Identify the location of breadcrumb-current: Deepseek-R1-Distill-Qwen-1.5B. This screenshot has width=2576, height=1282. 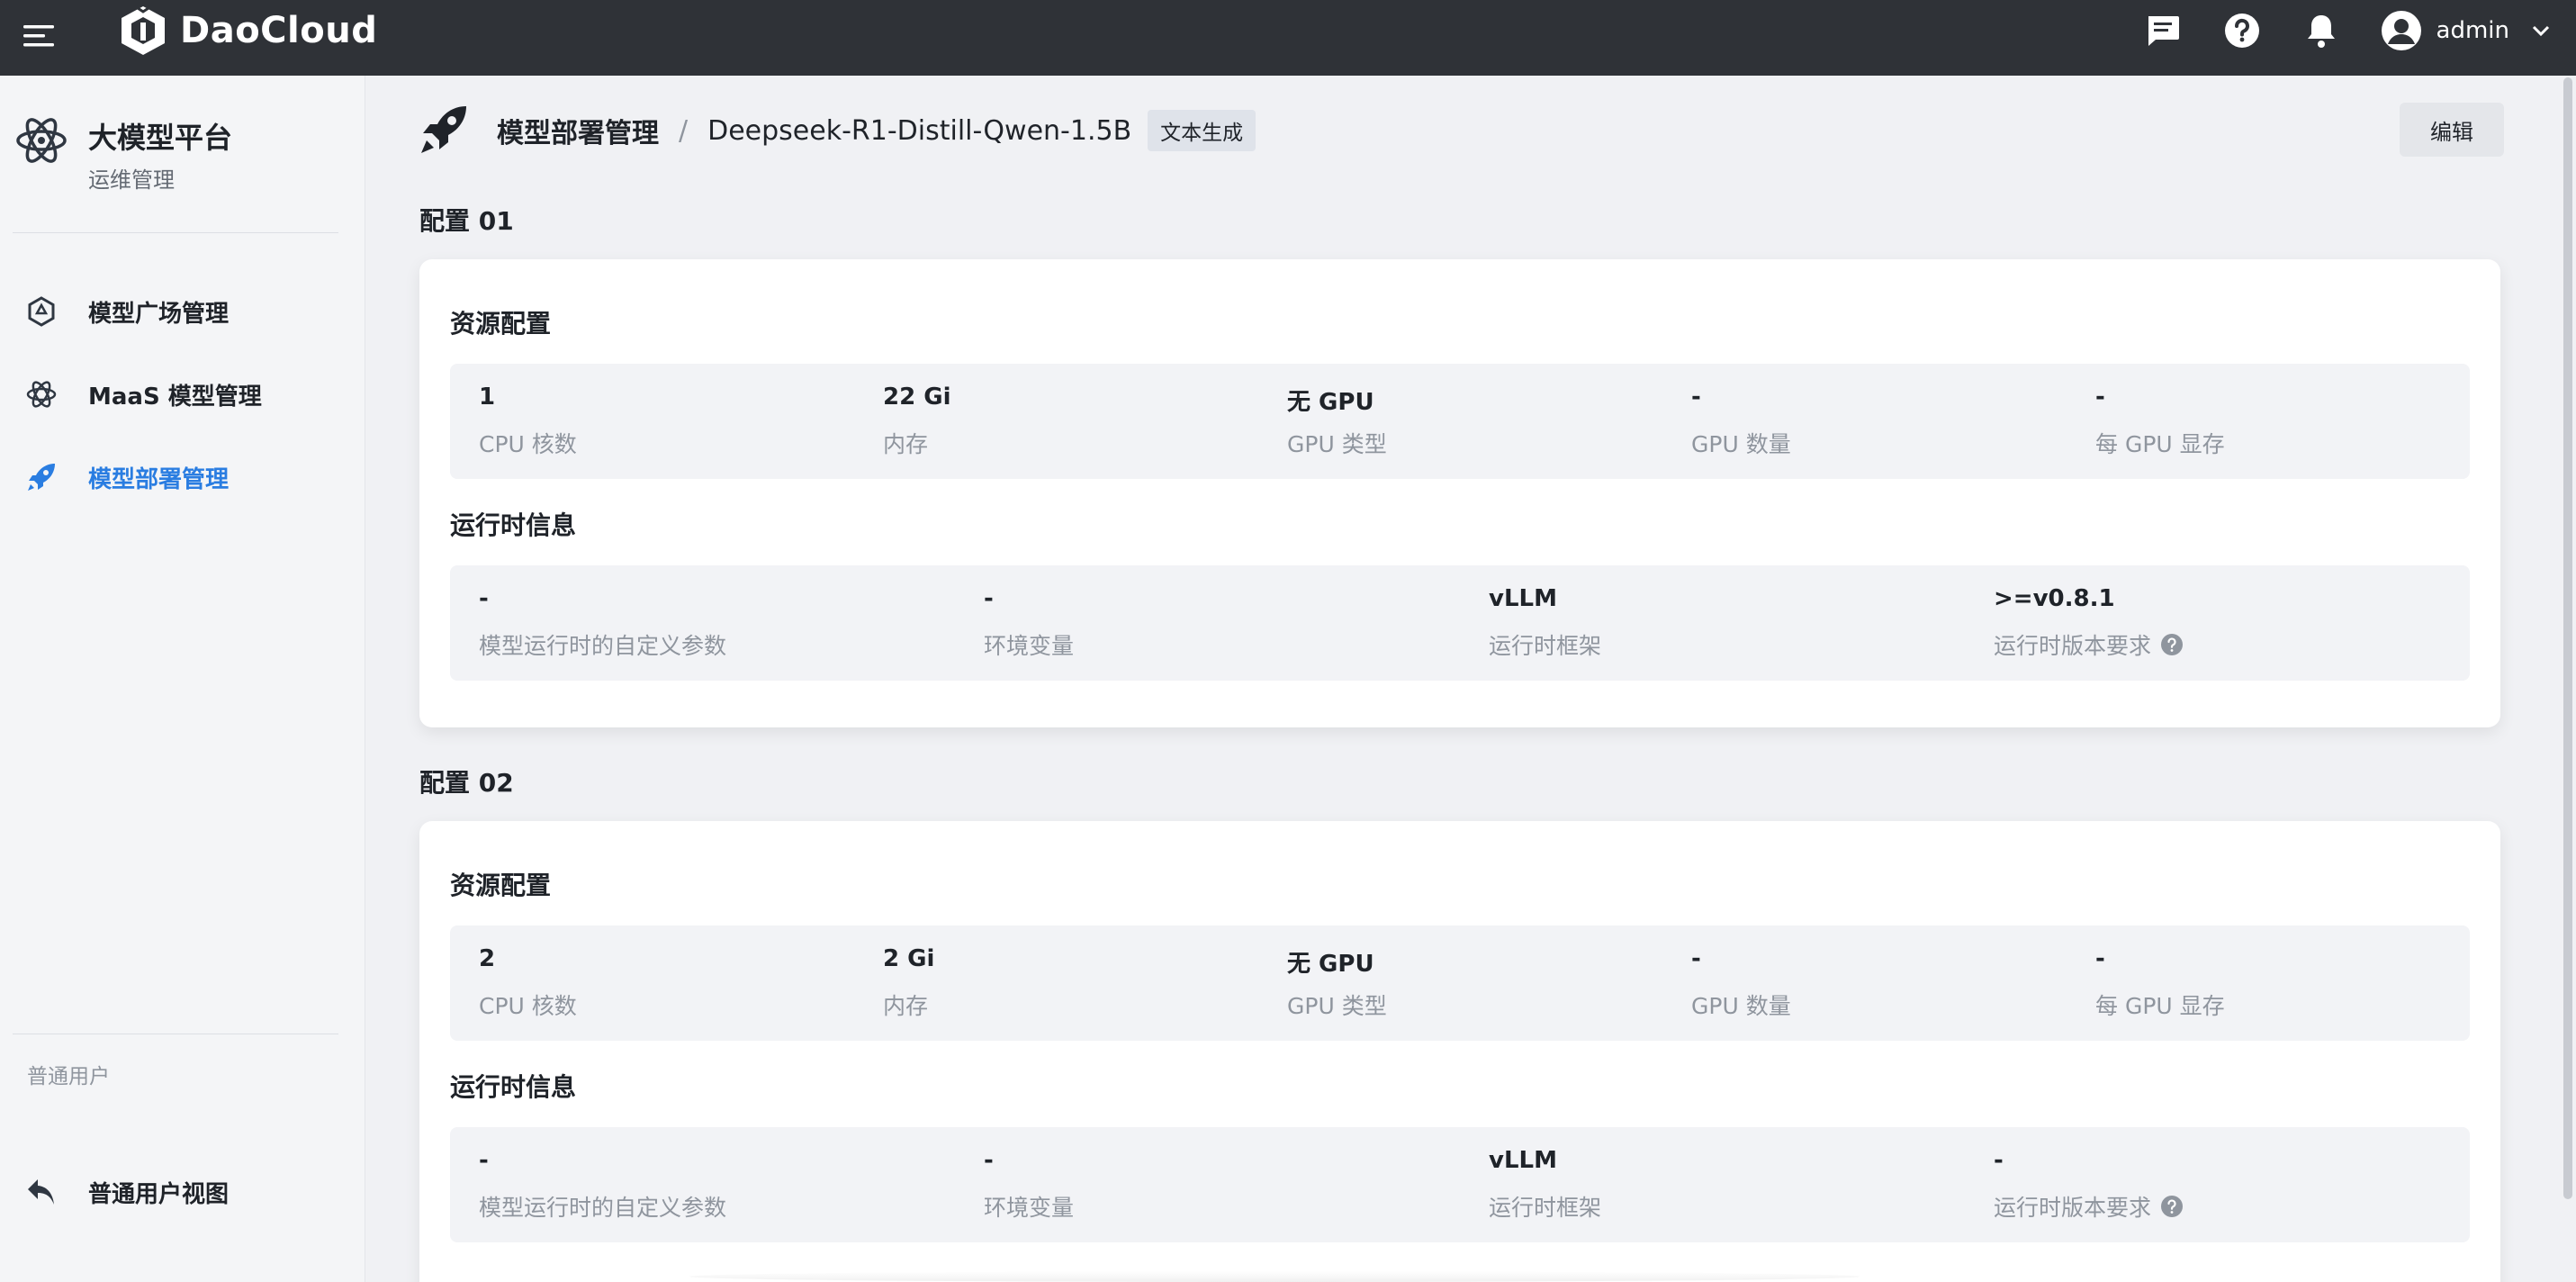
(919, 130).